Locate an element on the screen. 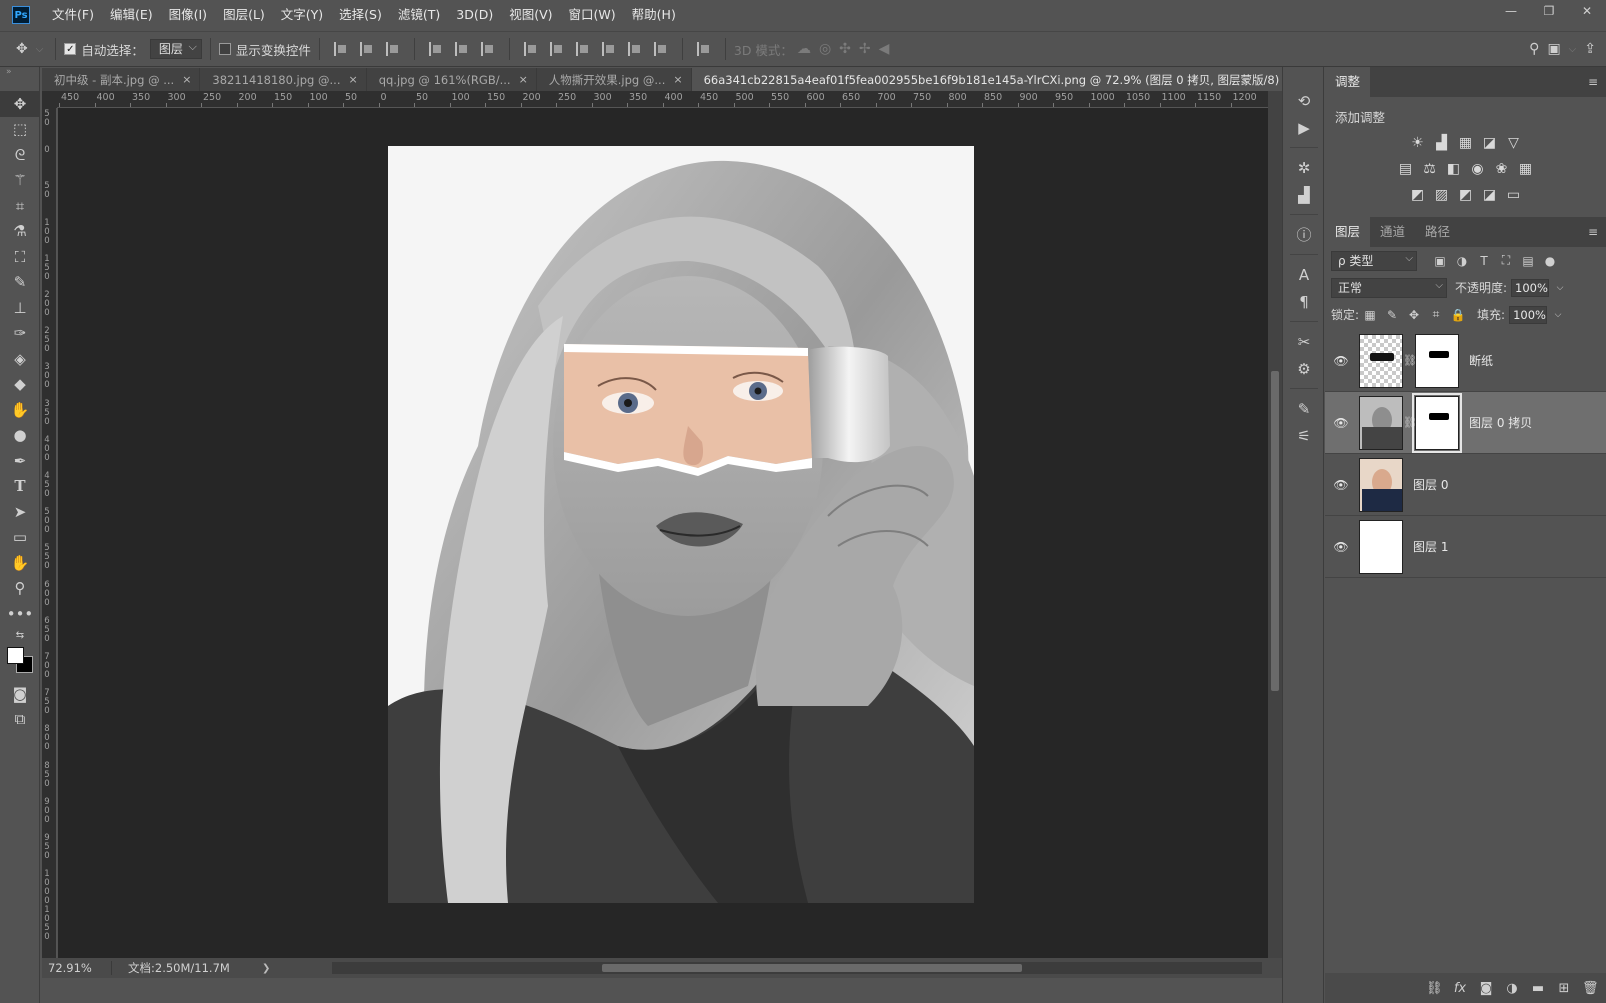 The image size is (1606, 1003). info-icon: ⓘ is located at coordinates (1304, 234).